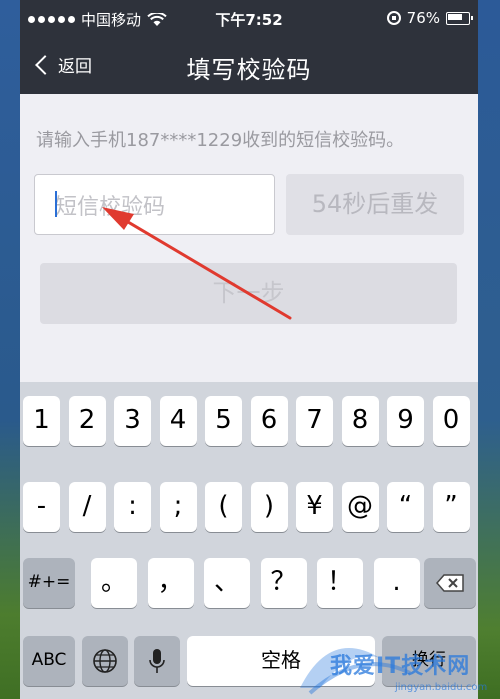 This screenshot has height=699, width=500. Describe the element at coordinates (441, 687) in the screenshot. I see `watermark-subtext: jingyan.baidu.com` at that location.